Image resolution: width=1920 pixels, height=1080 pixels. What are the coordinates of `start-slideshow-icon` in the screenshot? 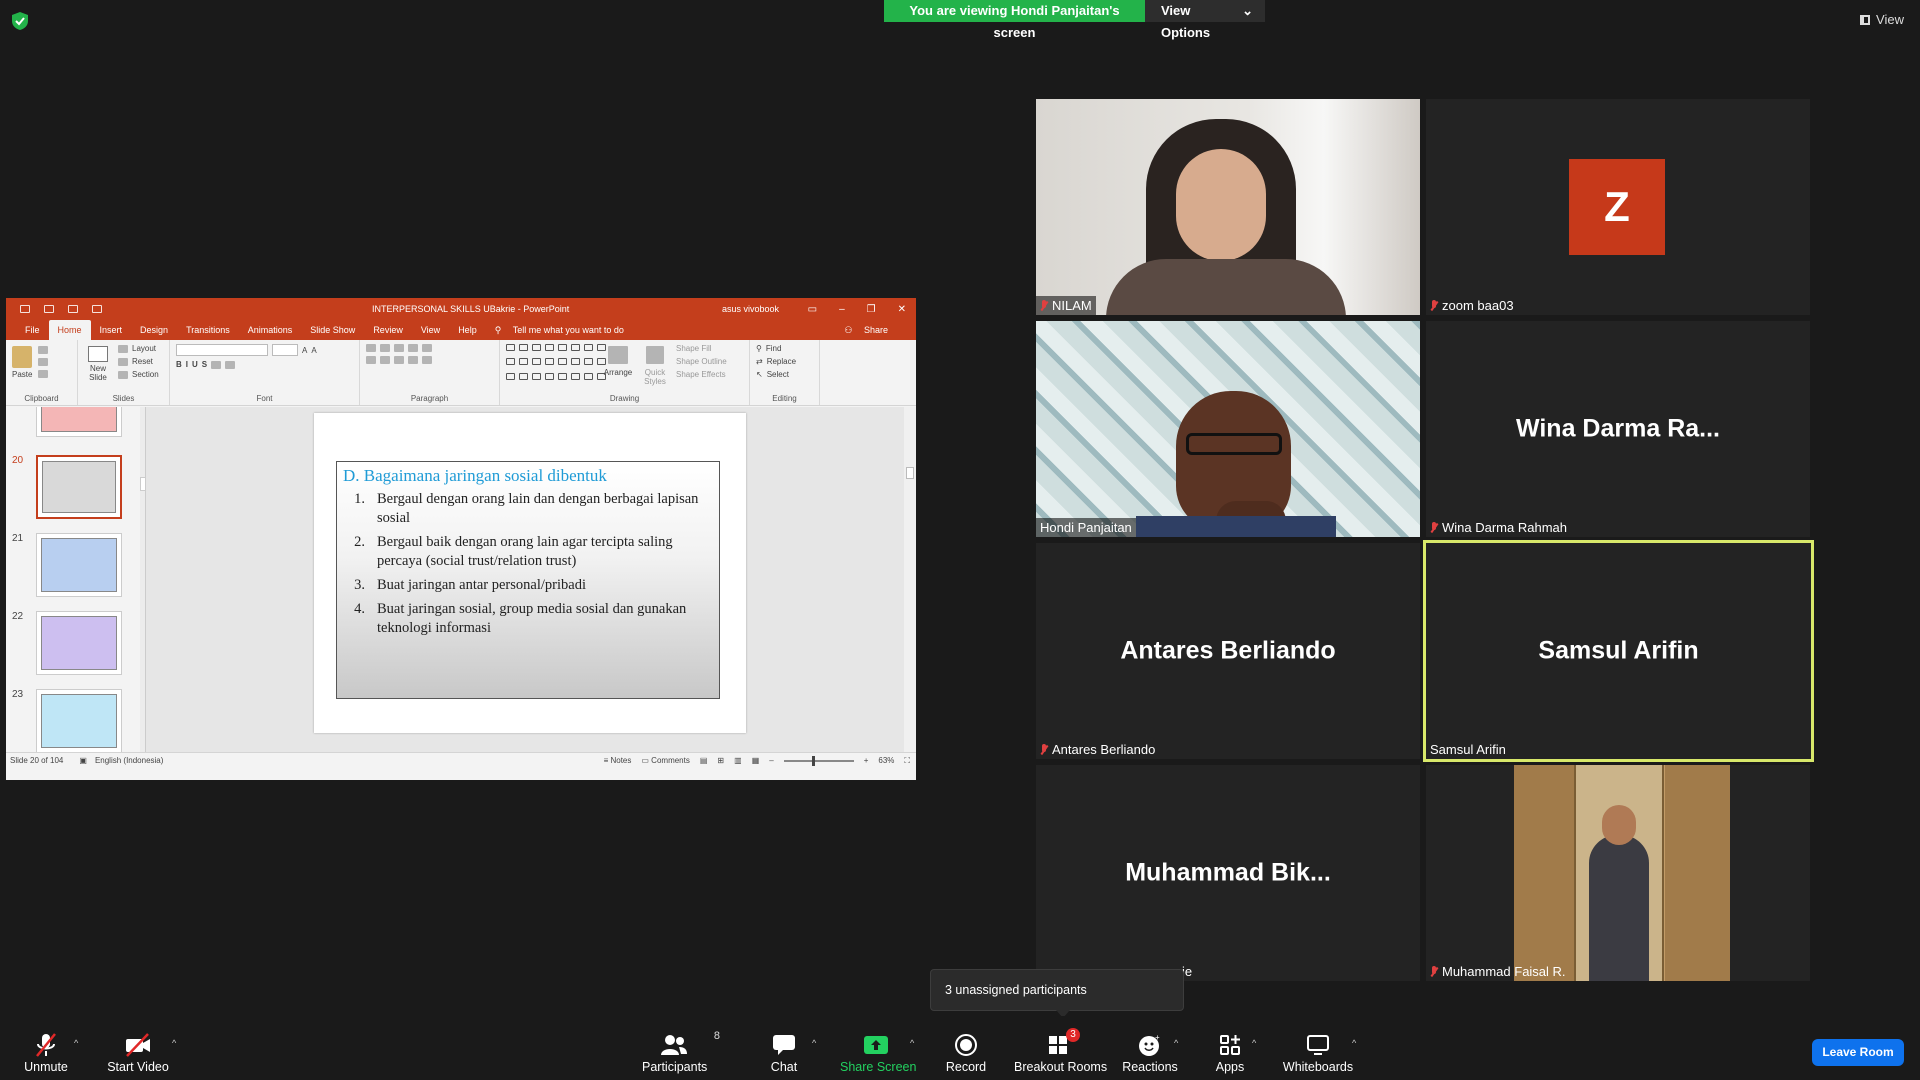 It's located at (97, 309).